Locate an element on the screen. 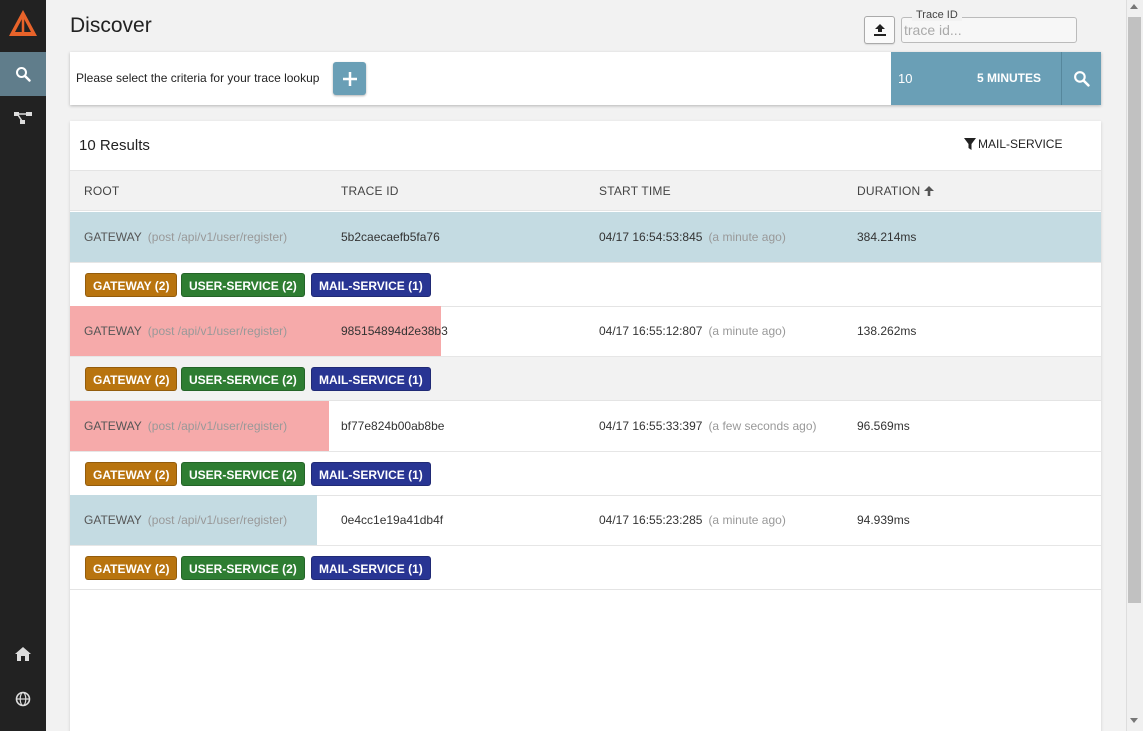 The height and width of the screenshot is (731, 1143). scroll-down-arrow-icon is located at coordinates (1134, 720).